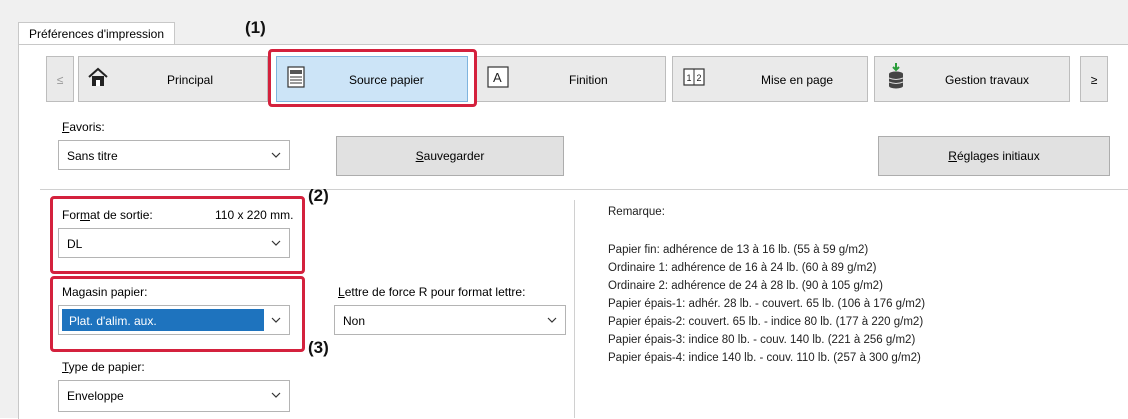 Image resolution: width=1128 pixels, height=419 pixels. I want to click on paper-tray-value: Plat. d'alim. aux., so click(113, 321).